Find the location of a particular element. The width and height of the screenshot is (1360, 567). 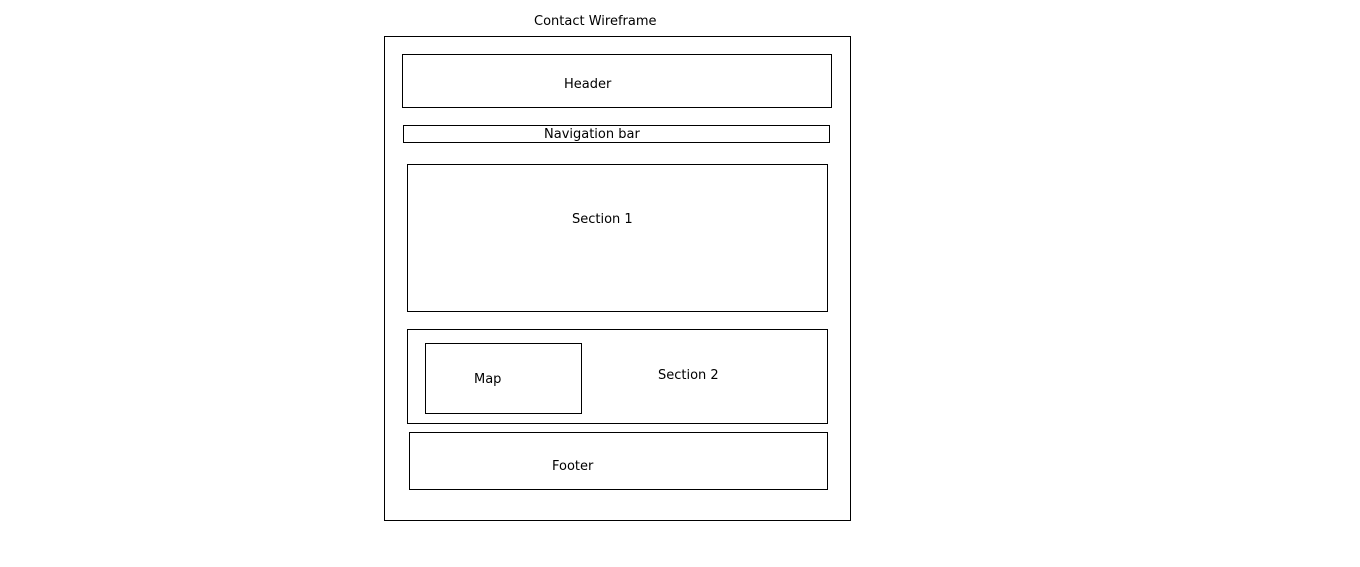

map-label: Map is located at coordinates (488, 379).